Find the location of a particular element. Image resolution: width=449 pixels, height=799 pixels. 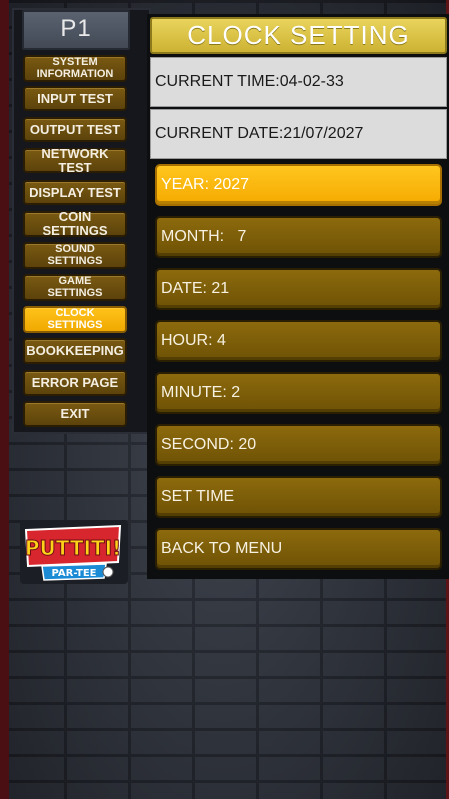

second-field: SECOND: 20 is located at coordinates (298, 445).